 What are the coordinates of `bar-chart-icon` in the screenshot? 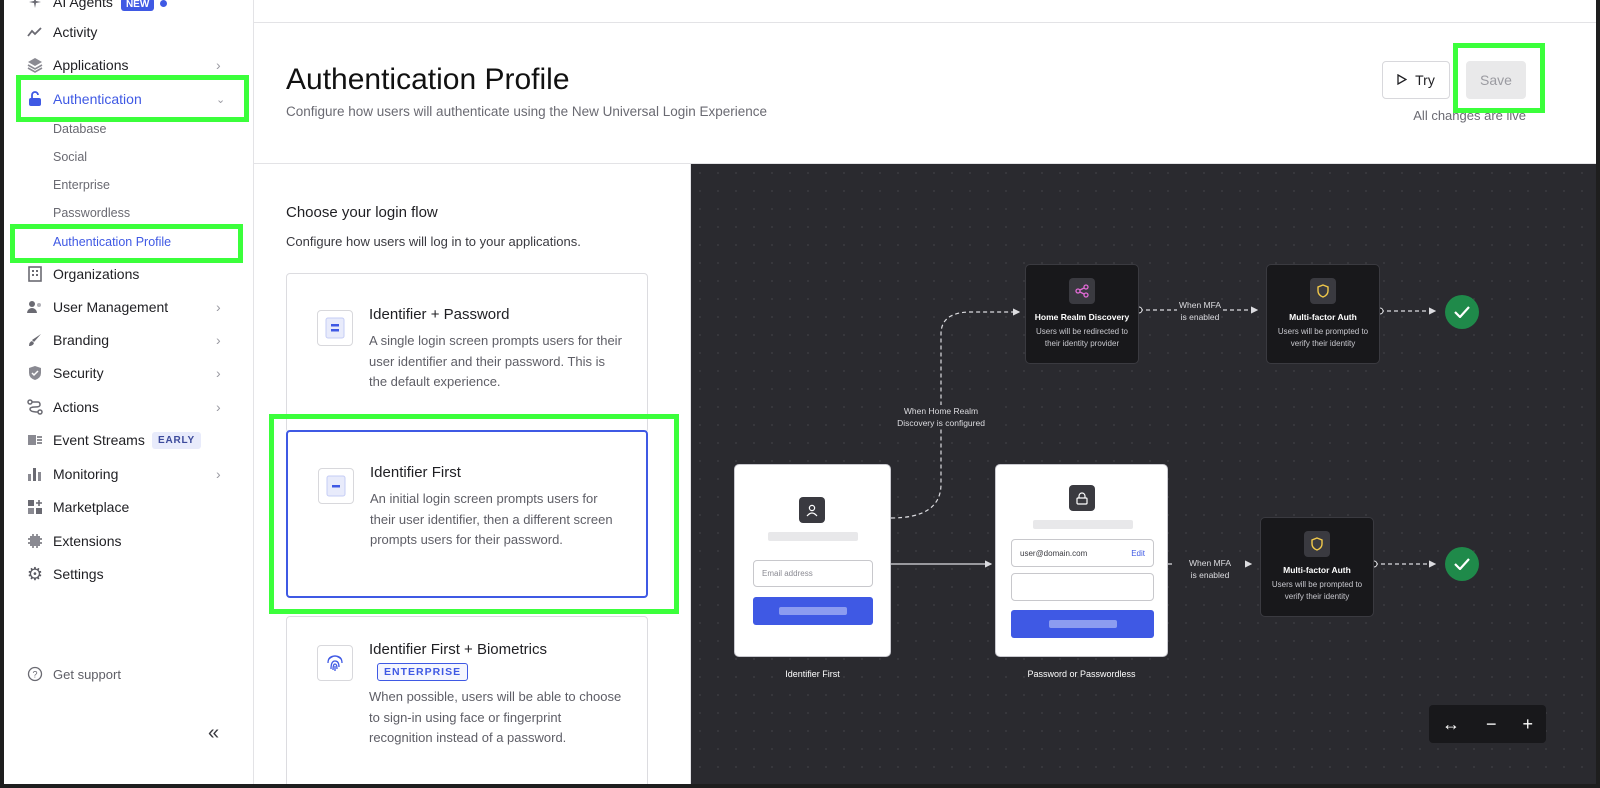 It's located at (35, 474).